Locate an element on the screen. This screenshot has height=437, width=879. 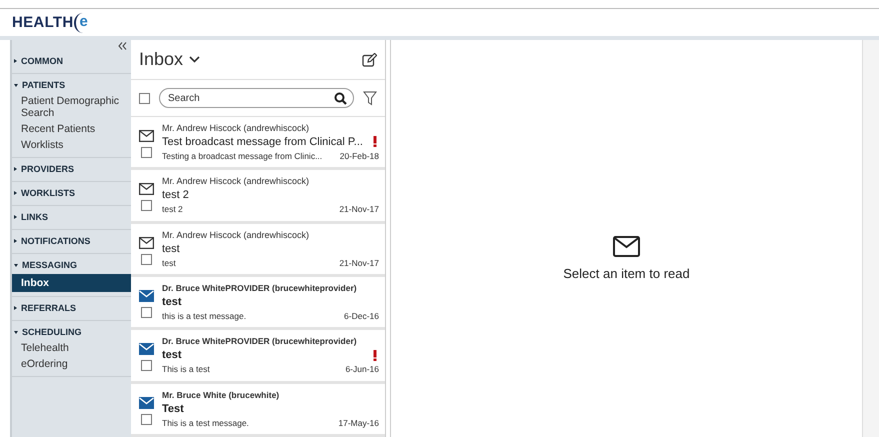
sidebar-item: Patient Demographic Search is located at coordinates (71, 107).